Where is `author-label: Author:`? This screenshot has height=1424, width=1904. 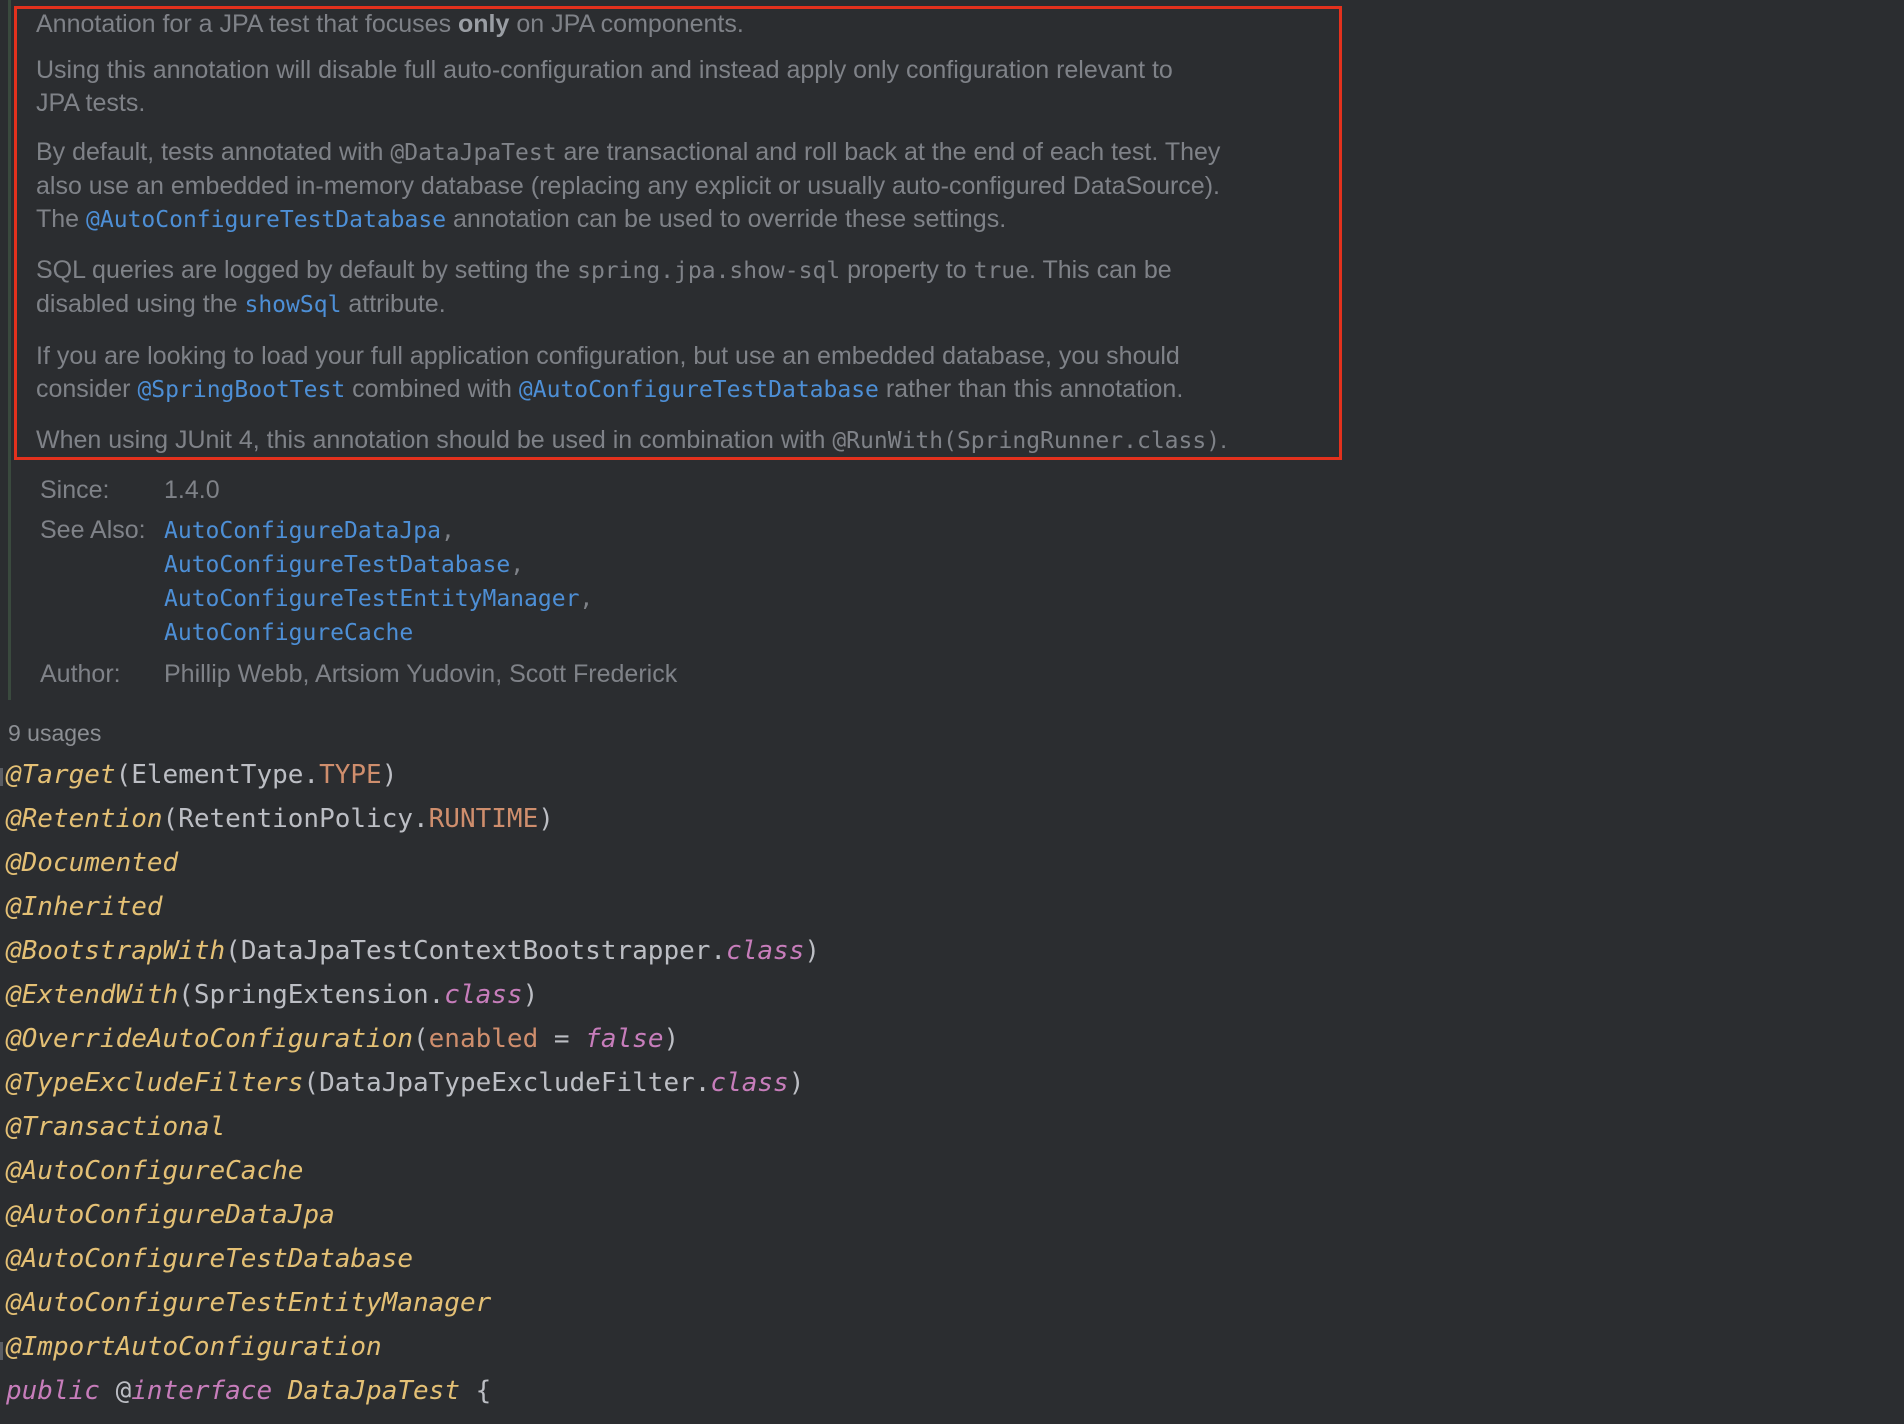 author-label: Author: is located at coordinates (80, 674).